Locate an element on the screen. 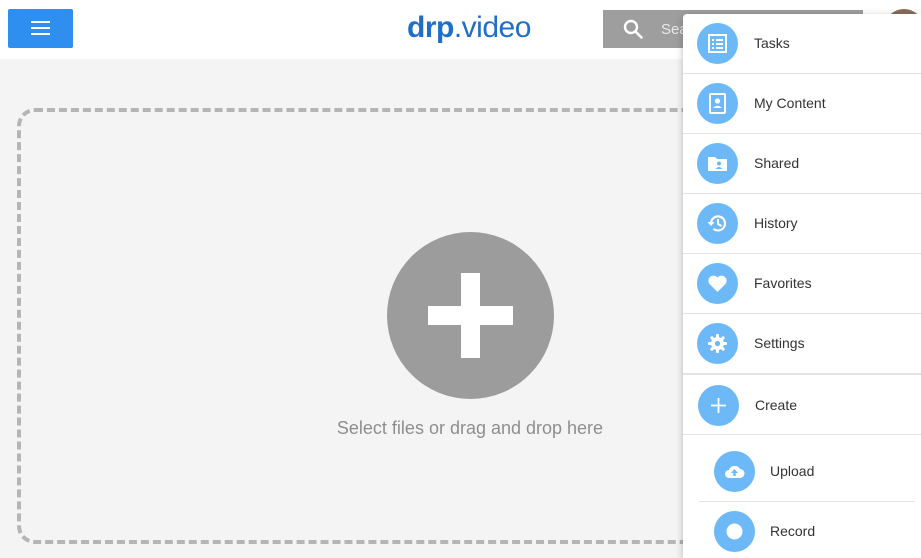  menu-item-record: Record is located at coordinates (807, 530).